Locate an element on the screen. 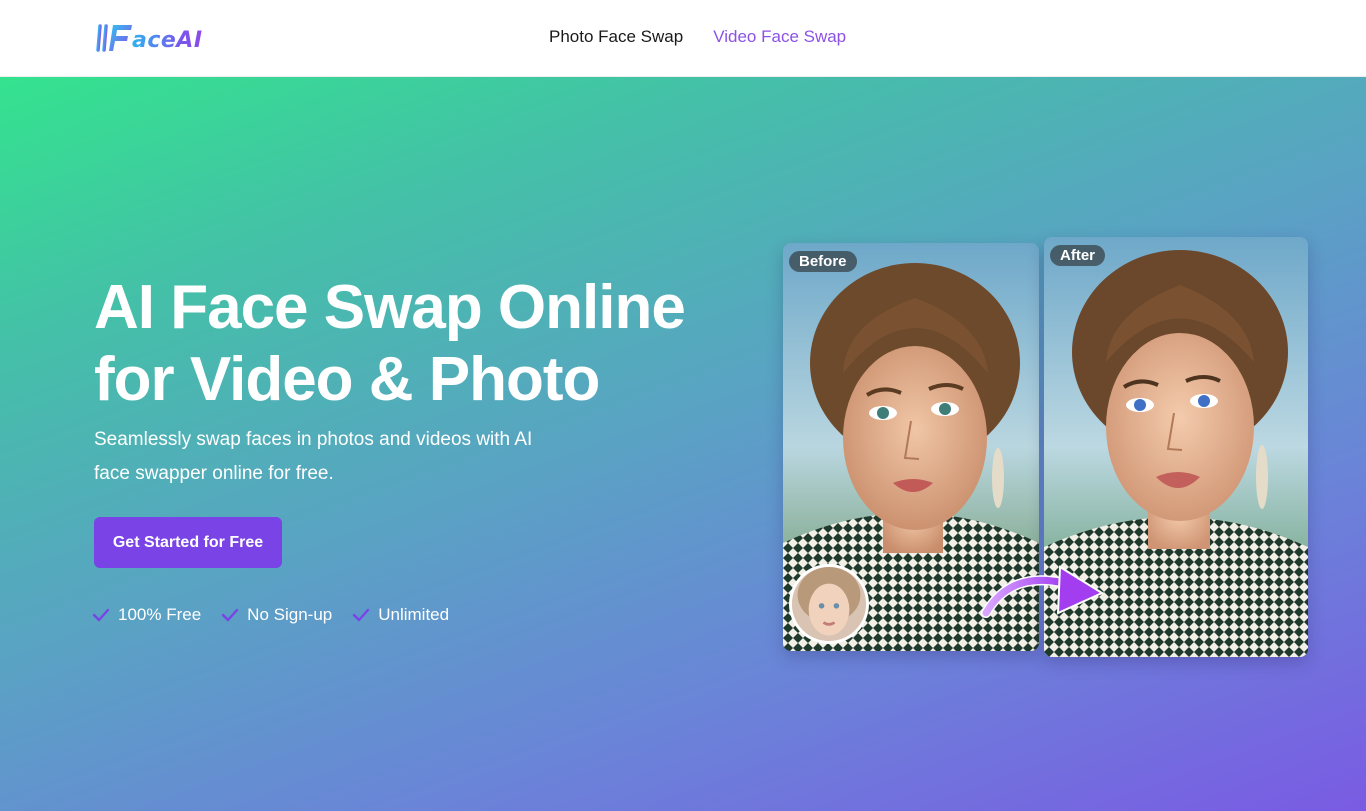 This screenshot has width=1366, height=811. before-label: Before is located at coordinates (823, 261).